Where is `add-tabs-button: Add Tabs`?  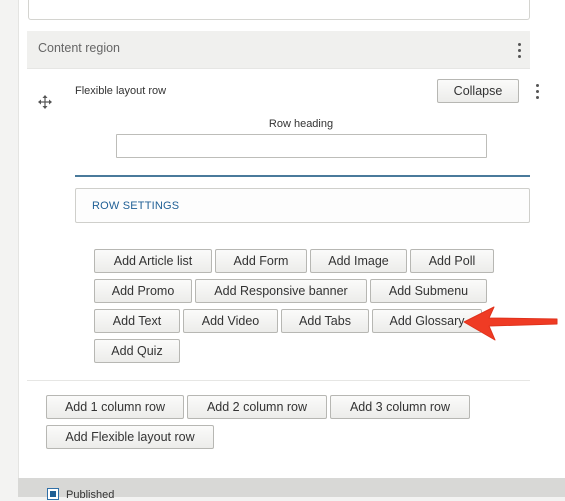 add-tabs-button: Add Tabs is located at coordinates (325, 321).